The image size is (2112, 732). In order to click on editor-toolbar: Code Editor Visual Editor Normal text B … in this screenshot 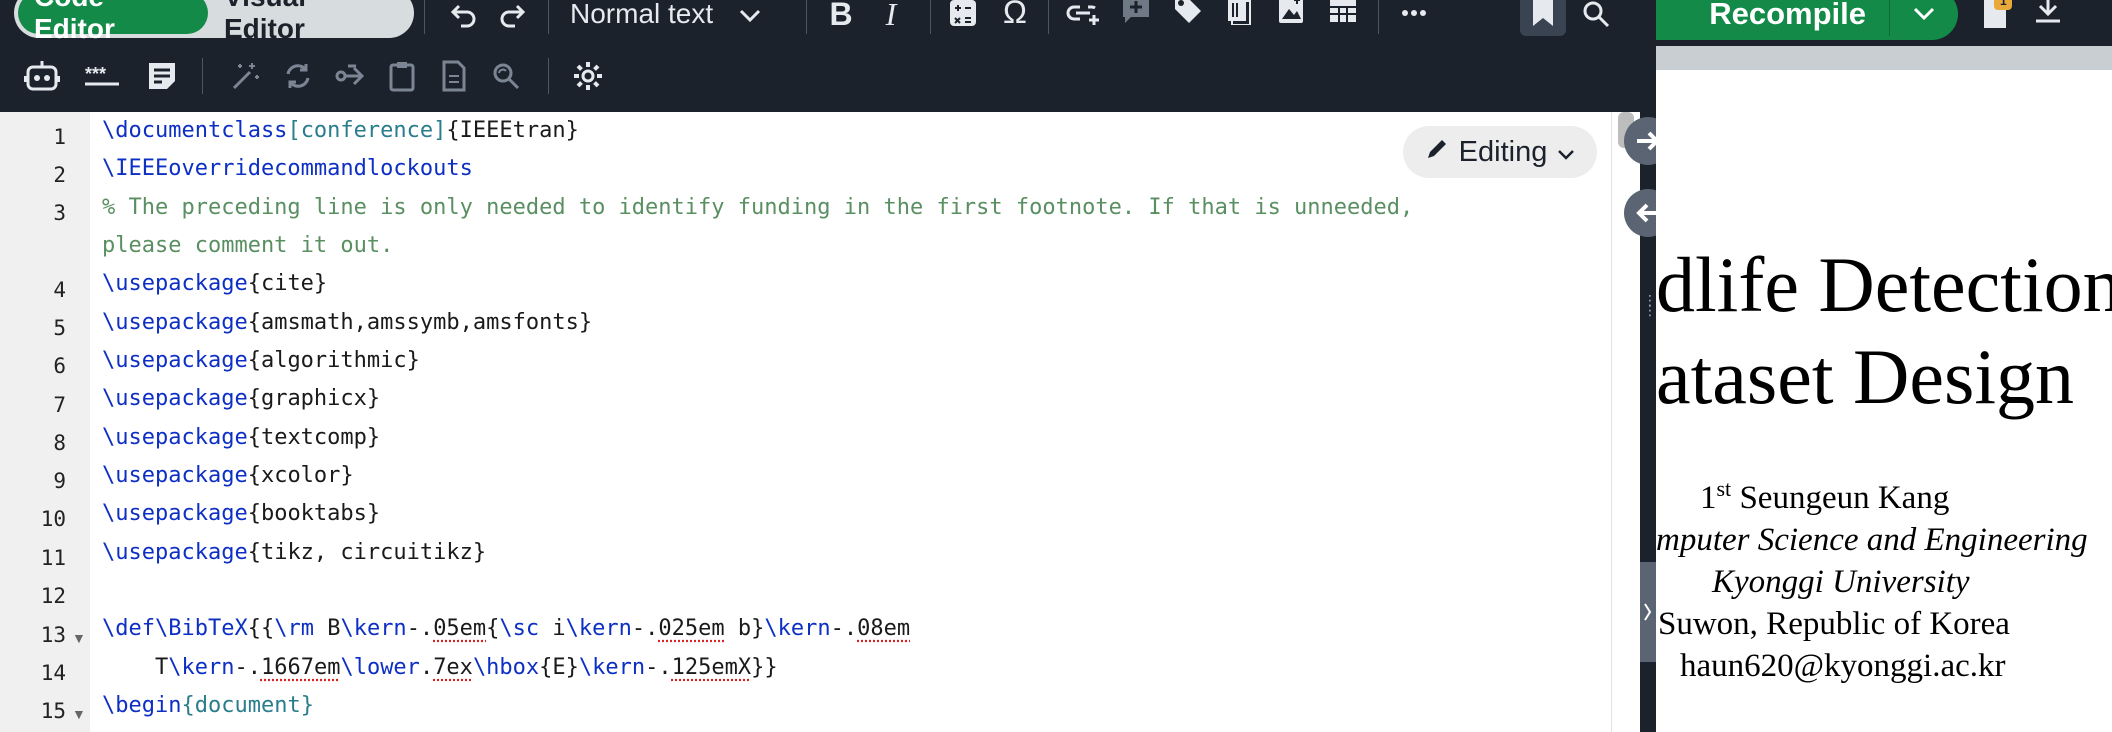, I will do `click(826, 22)`.